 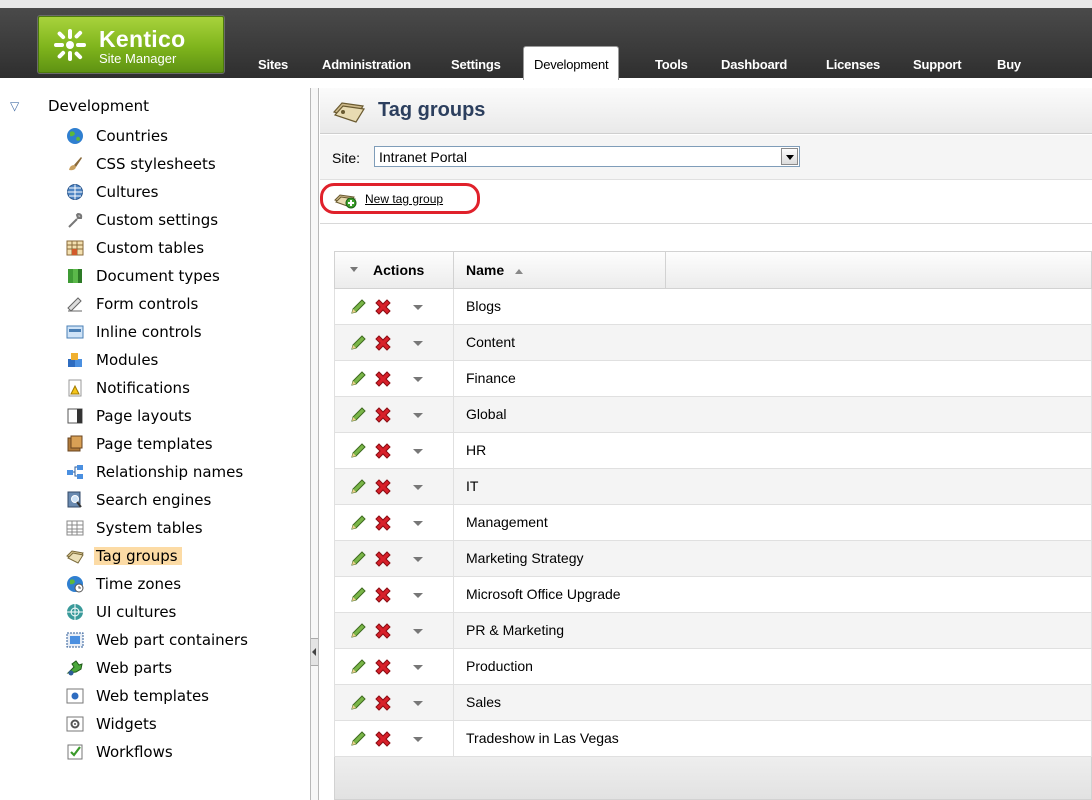 What do you see at coordinates (178, 277) in the screenshot?
I see `tree-item-document-types: Document types` at bounding box center [178, 277].